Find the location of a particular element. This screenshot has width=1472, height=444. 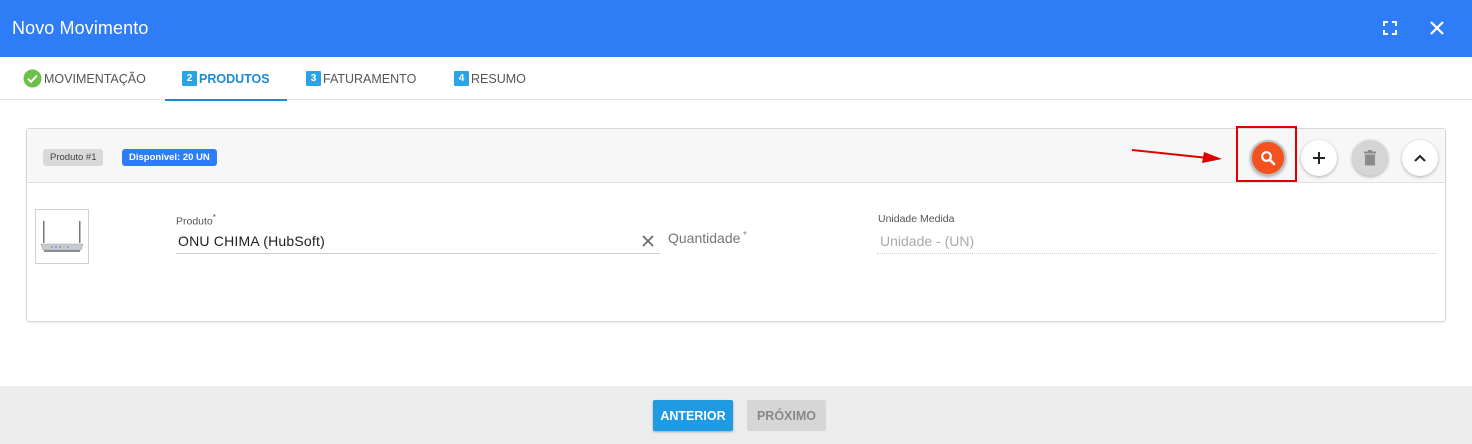

product-number-badge: Produto #1 is located at coordinates (73, 157).